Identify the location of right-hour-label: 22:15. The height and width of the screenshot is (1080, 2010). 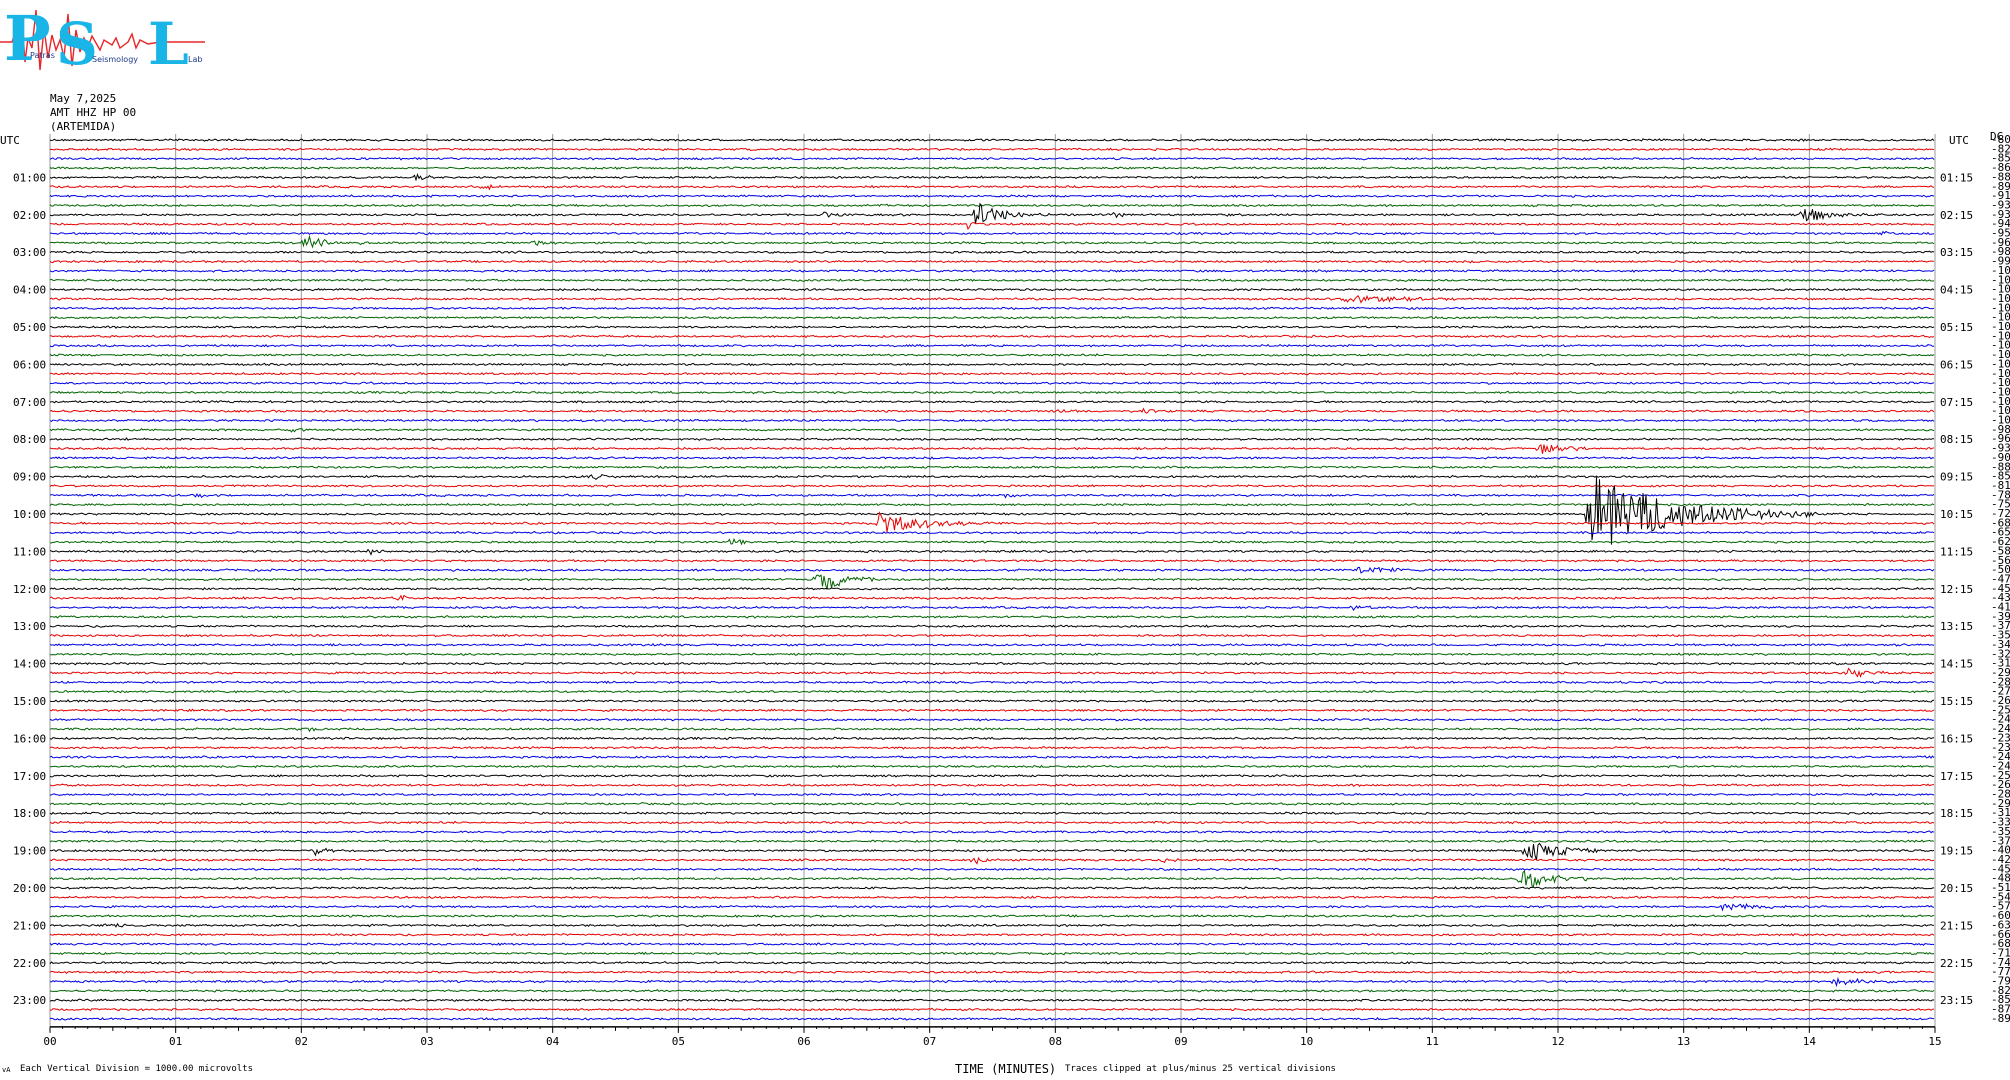
(1956, 963).